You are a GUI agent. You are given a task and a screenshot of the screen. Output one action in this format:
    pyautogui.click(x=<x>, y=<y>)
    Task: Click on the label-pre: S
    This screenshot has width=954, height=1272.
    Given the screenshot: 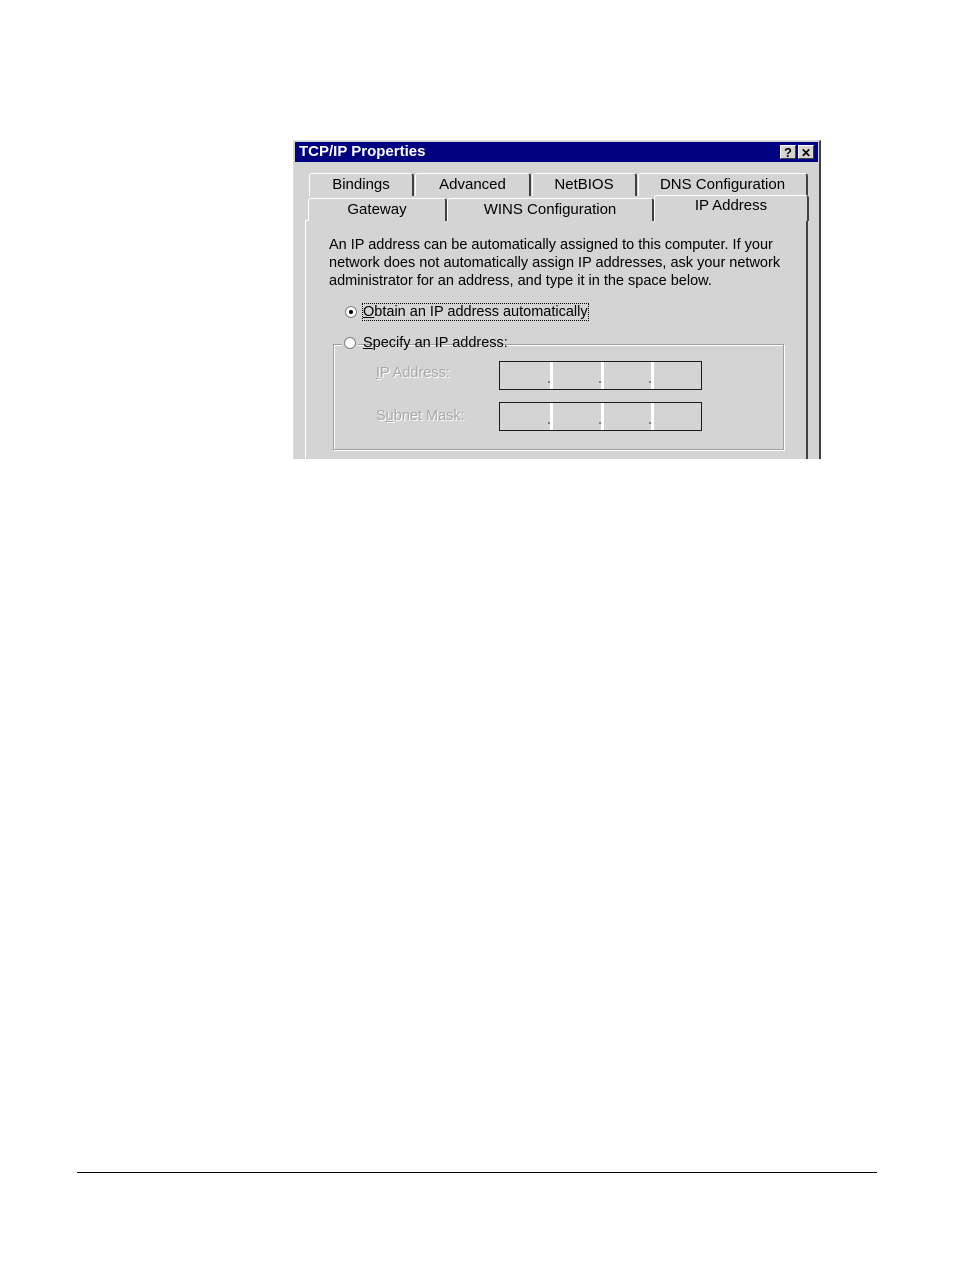 What is the action you would take?
    pyautogui.click(x=381, y=416)
    